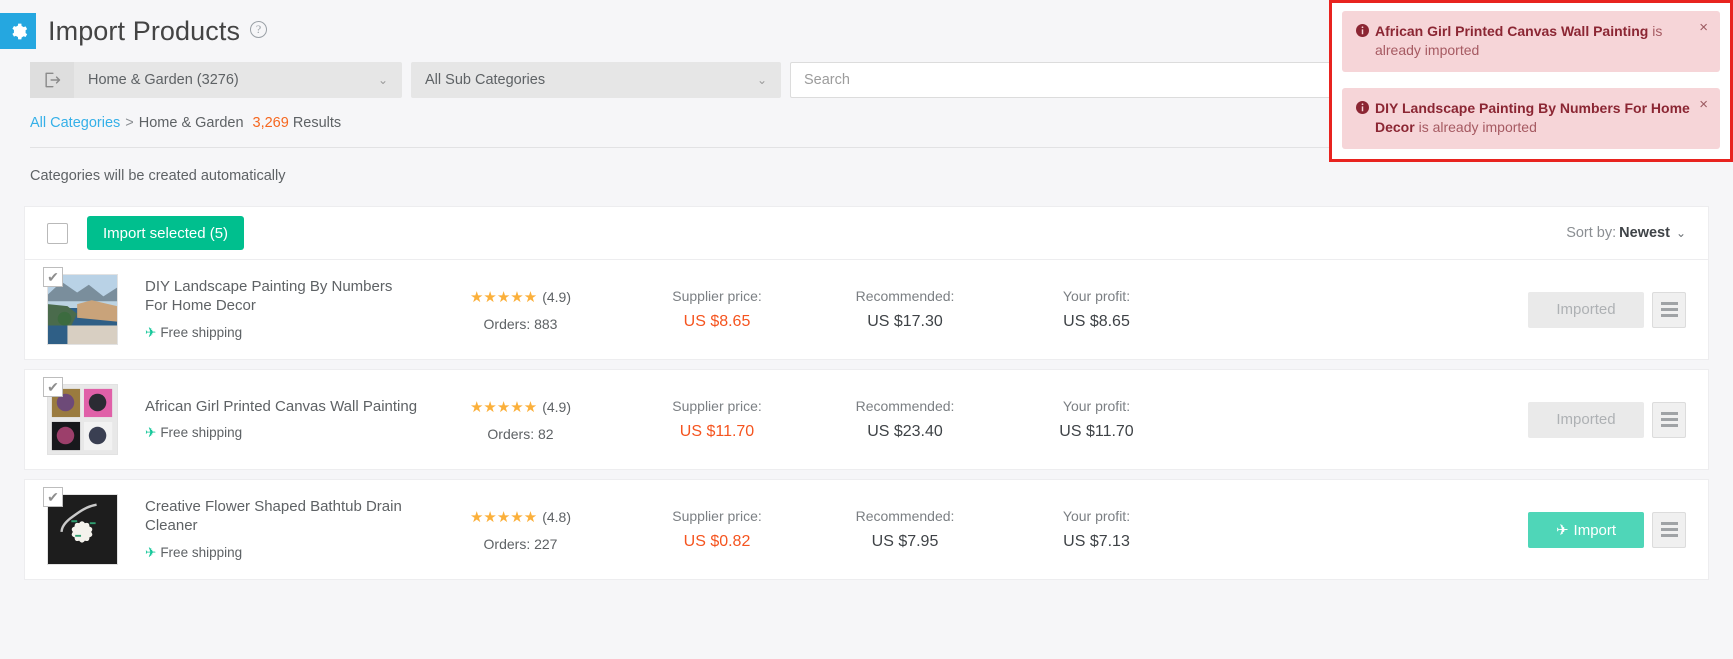 The width and height of the screenshot is (1733, 659). What do you see at coordinates (905, 431) in the screenshot?
I see `recommended-value: US $23.40` at bounding box center [905, 431].